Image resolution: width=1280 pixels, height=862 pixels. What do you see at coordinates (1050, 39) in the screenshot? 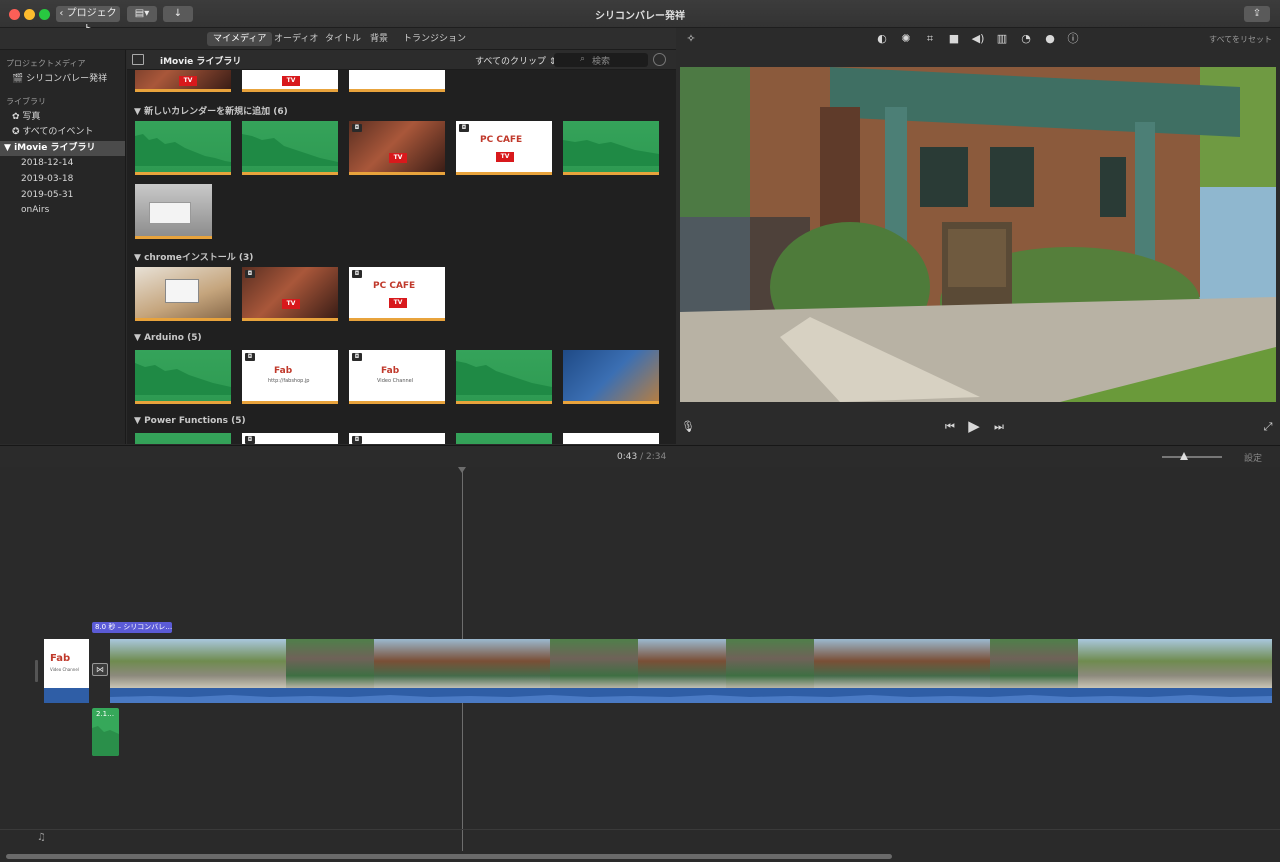
I see `filter-icon: ●` at bounding box center [1050, 39].